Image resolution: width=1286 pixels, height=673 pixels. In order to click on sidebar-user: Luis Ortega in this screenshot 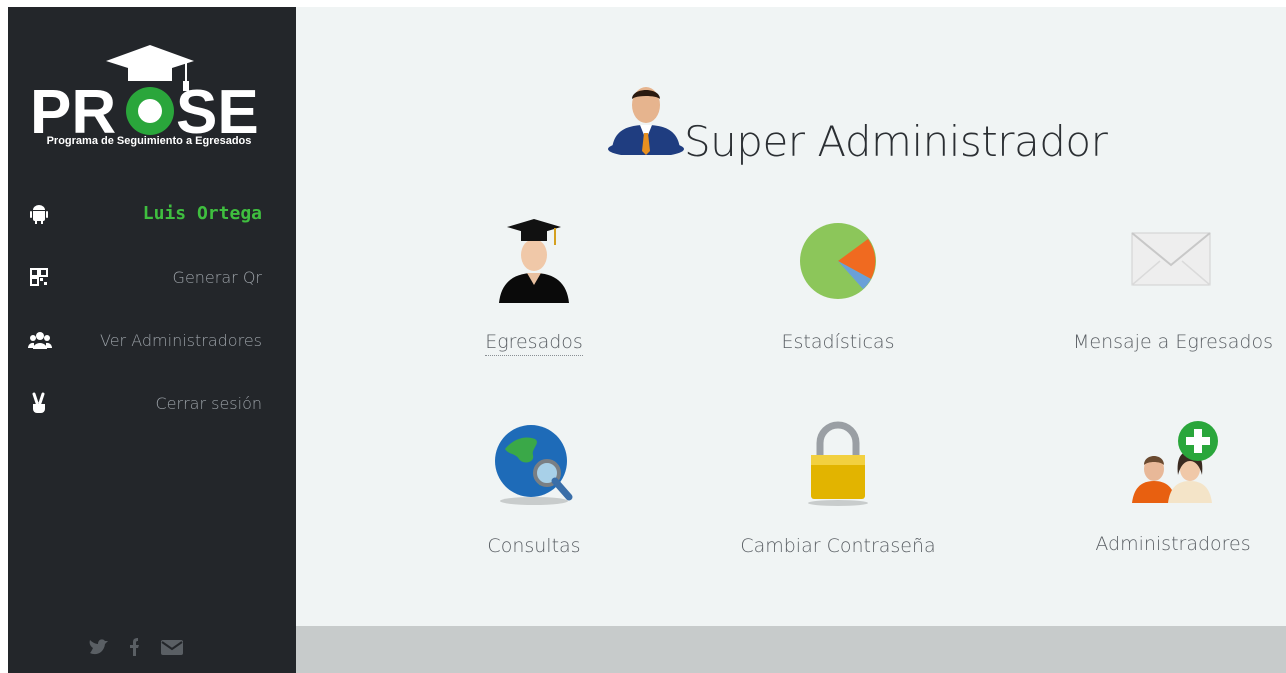, I will do `click(152, 213)`.